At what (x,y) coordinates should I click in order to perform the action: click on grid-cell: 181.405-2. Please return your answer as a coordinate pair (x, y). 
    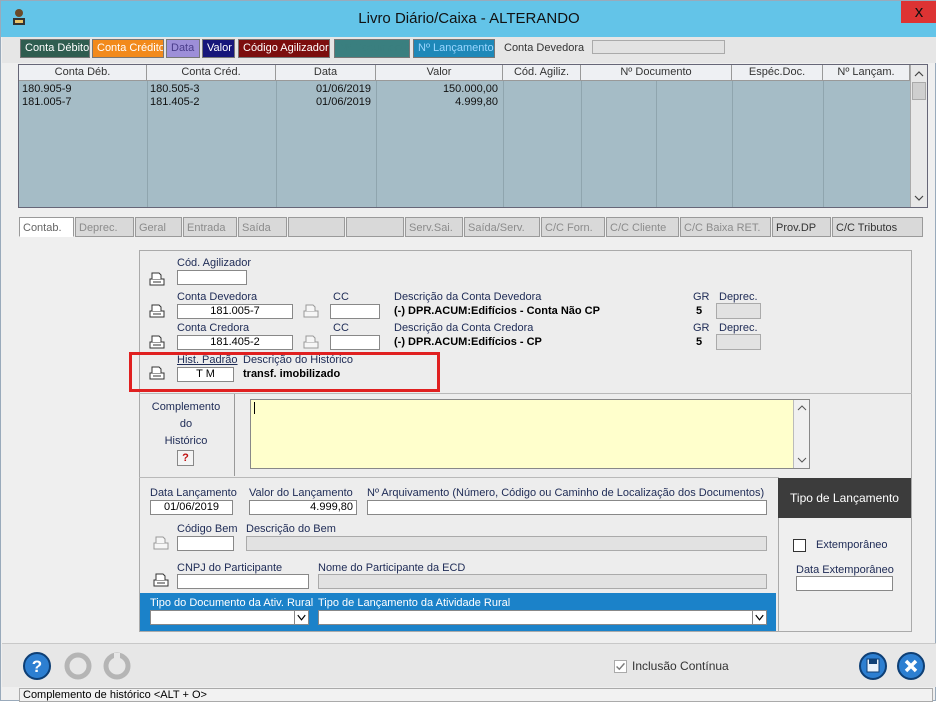
    Looking at the image, I should click on (210, 102).